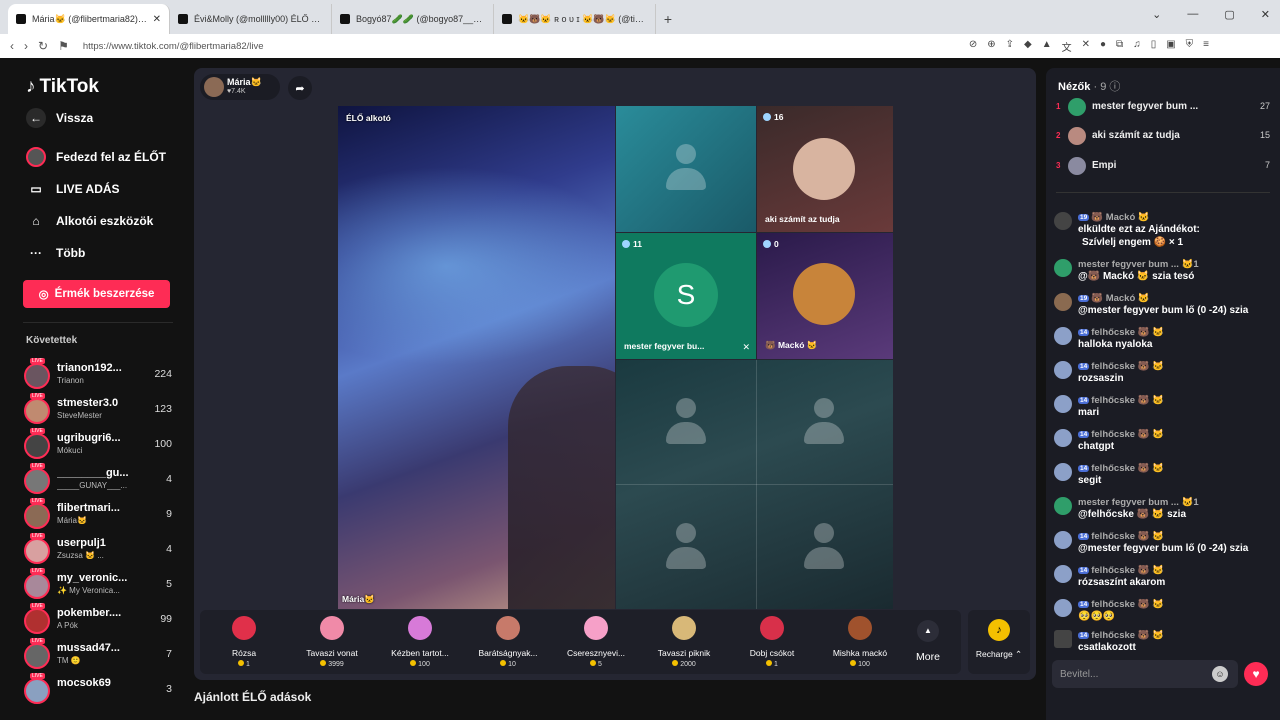 The height and width of the screenshot is (720, 1280). What do you see at coordinates (98, 481) in the screenshot?
I see `following-item: LIVE ________gu... _____GUNAY___... 4` at bounding box center [98, 481].